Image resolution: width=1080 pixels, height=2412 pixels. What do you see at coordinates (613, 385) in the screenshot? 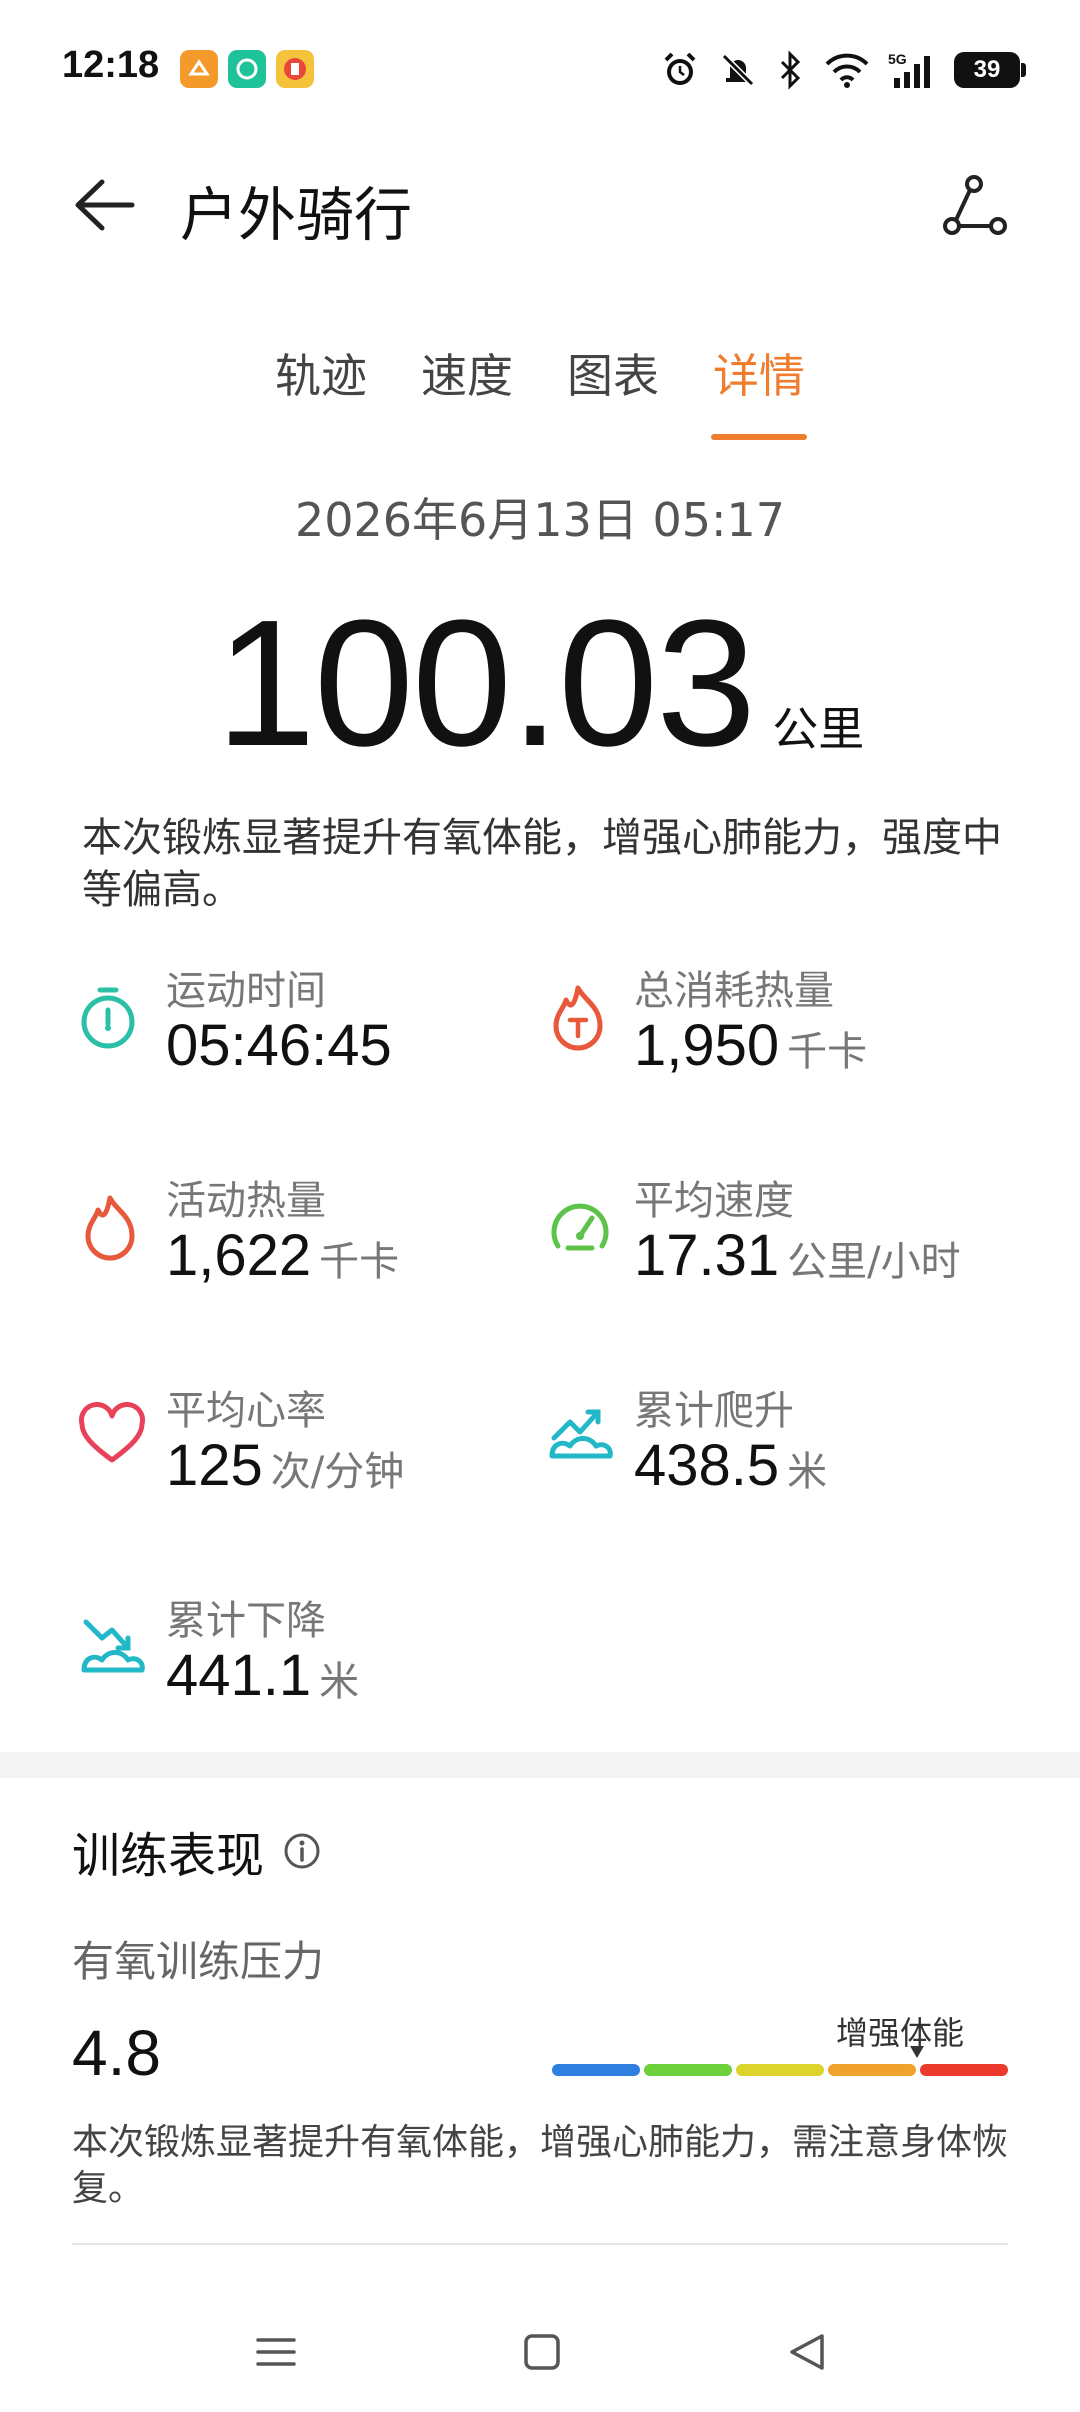
I see `tab-chart: 图表` at bounding box center [613, 385].